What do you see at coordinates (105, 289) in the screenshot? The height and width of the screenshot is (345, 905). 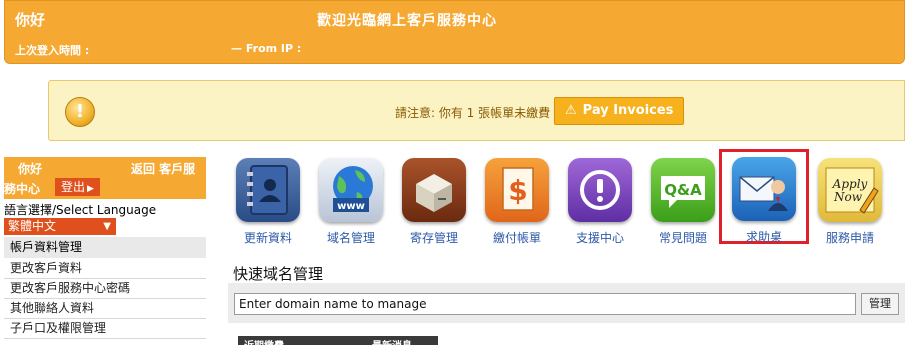 I see `menu-item-change-password: 更改客戶服務中心密碼` at bounding box center [105, 289].